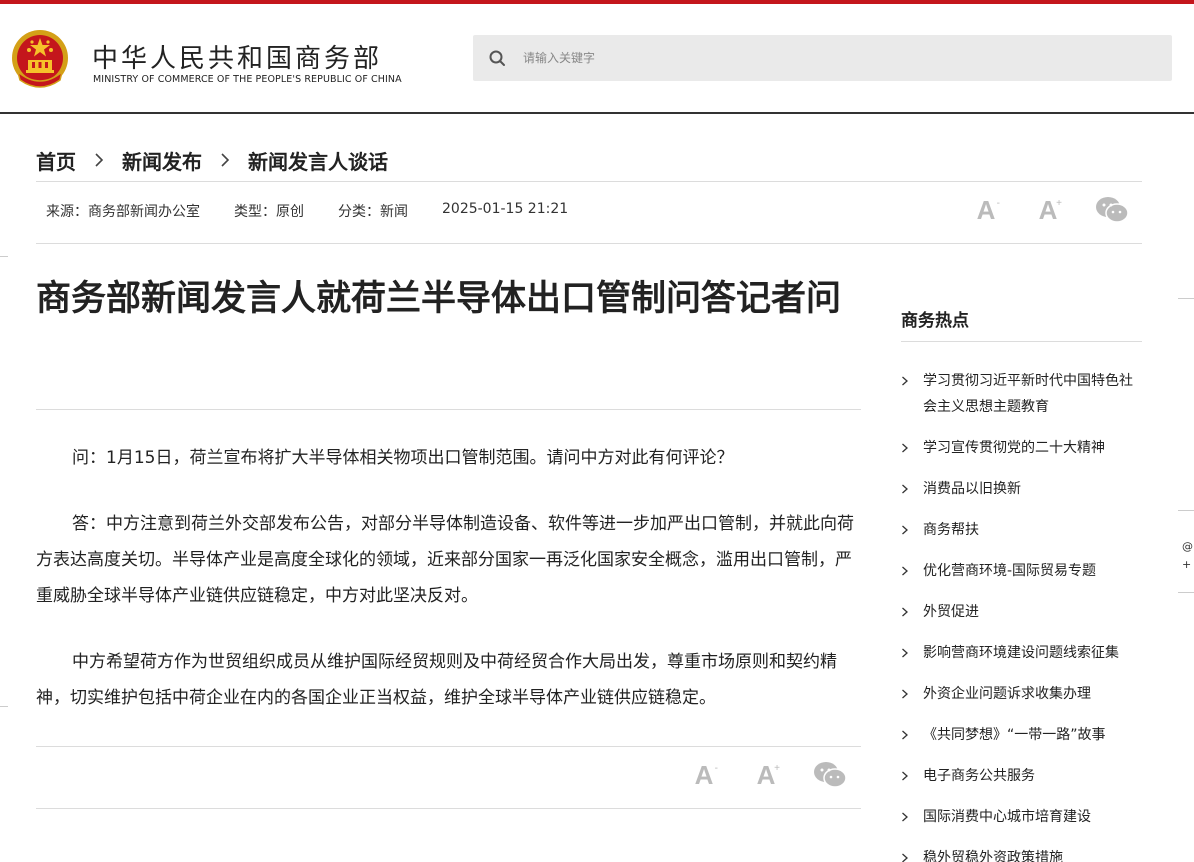 Image resolution: width=1194 pixels, height=862 pixels. I want to click on sidebar-item: 外资企业问题诉求收集办理, so click(1021, 694).